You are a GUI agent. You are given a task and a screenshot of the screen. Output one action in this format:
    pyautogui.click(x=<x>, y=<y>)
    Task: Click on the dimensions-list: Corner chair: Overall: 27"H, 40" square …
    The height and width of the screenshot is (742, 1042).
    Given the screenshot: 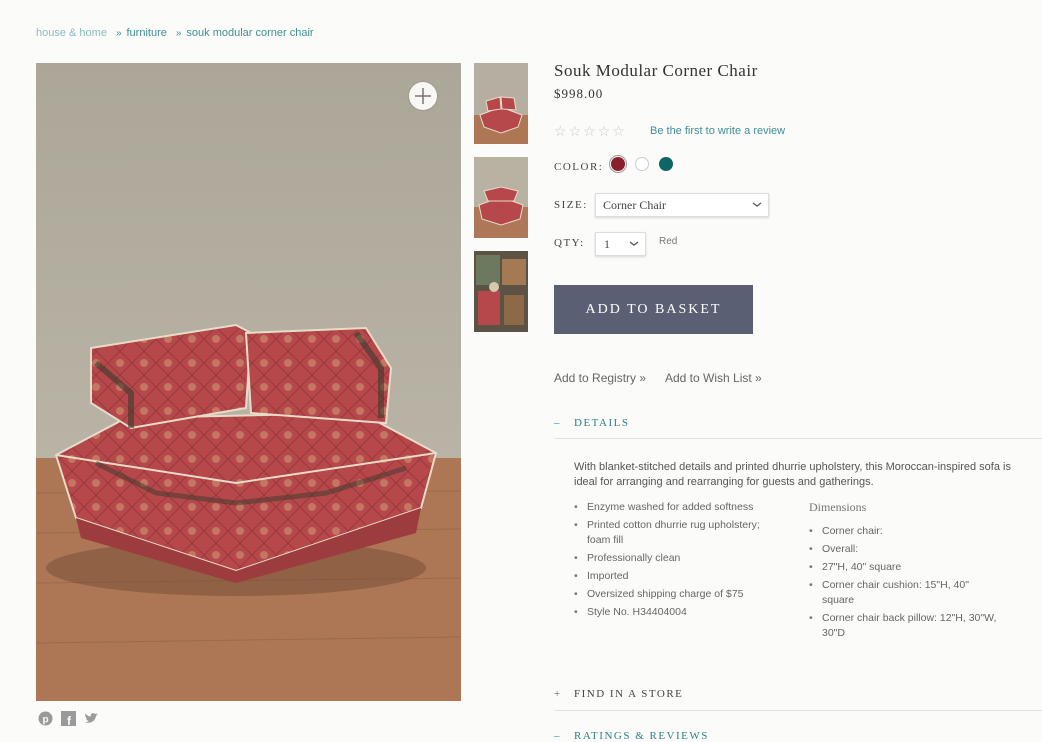 What is the action you would take?
    pyautogui.click(x=904, y=584)
    